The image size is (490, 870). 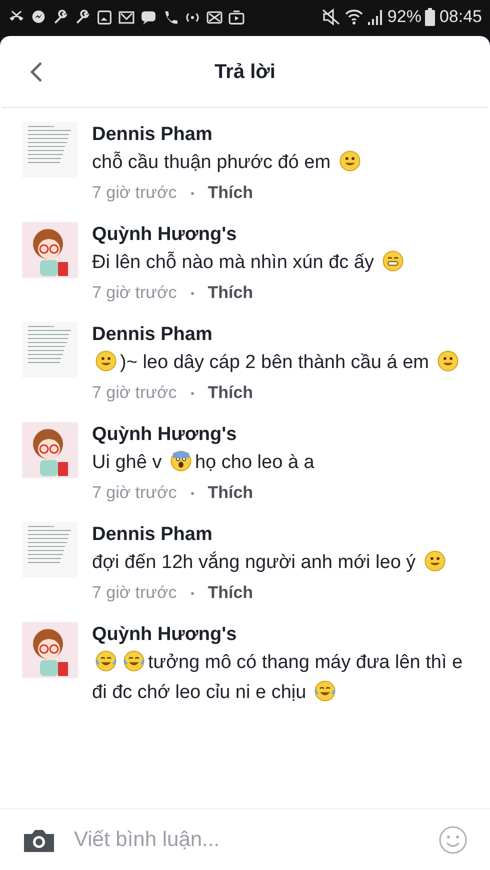 What do you see at coordinates (250, 263) in the screenshot?
I see `comment-text: Đi lên chỗ nào mà nhìn xún đc ấy` at bounding box center [250, 263].